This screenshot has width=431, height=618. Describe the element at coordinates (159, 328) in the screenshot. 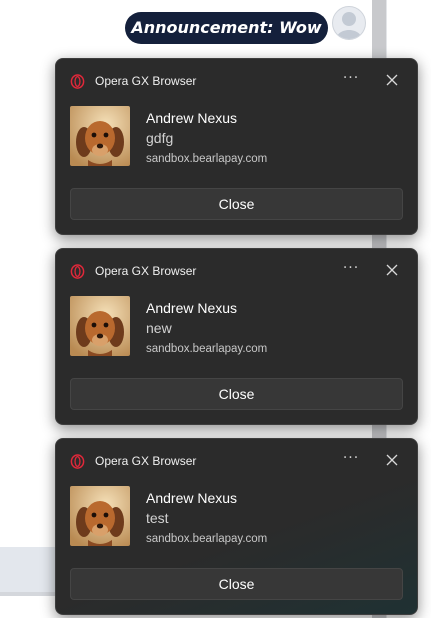

I see `notification-body: new` at that location.